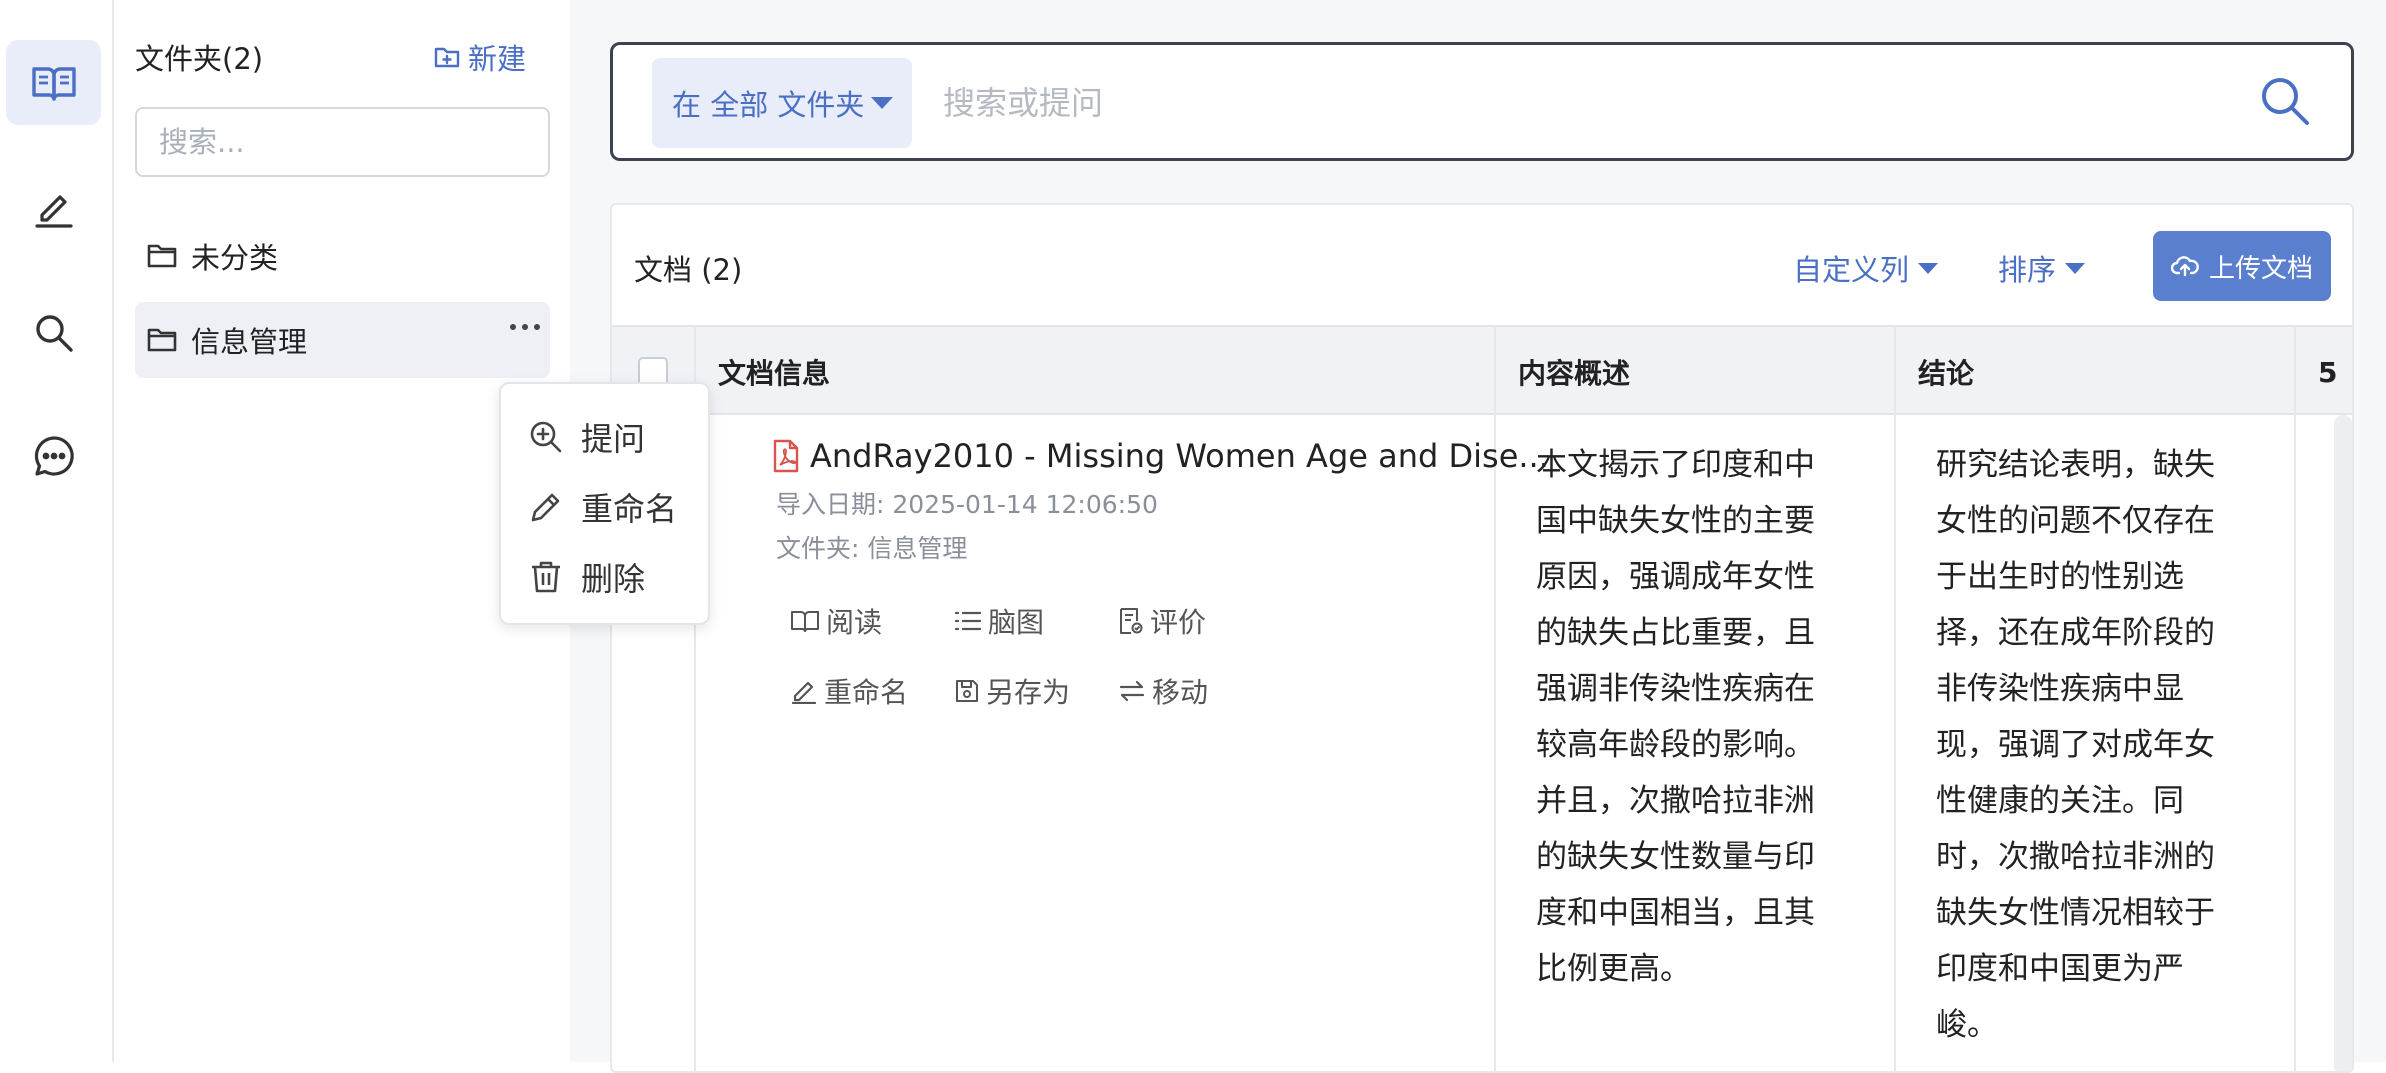 This screenshot has width=2386, height=1073. Describe the element at coordinates (613, 579) in the screenshot. I see `context-menu-label: 删除` at that location.